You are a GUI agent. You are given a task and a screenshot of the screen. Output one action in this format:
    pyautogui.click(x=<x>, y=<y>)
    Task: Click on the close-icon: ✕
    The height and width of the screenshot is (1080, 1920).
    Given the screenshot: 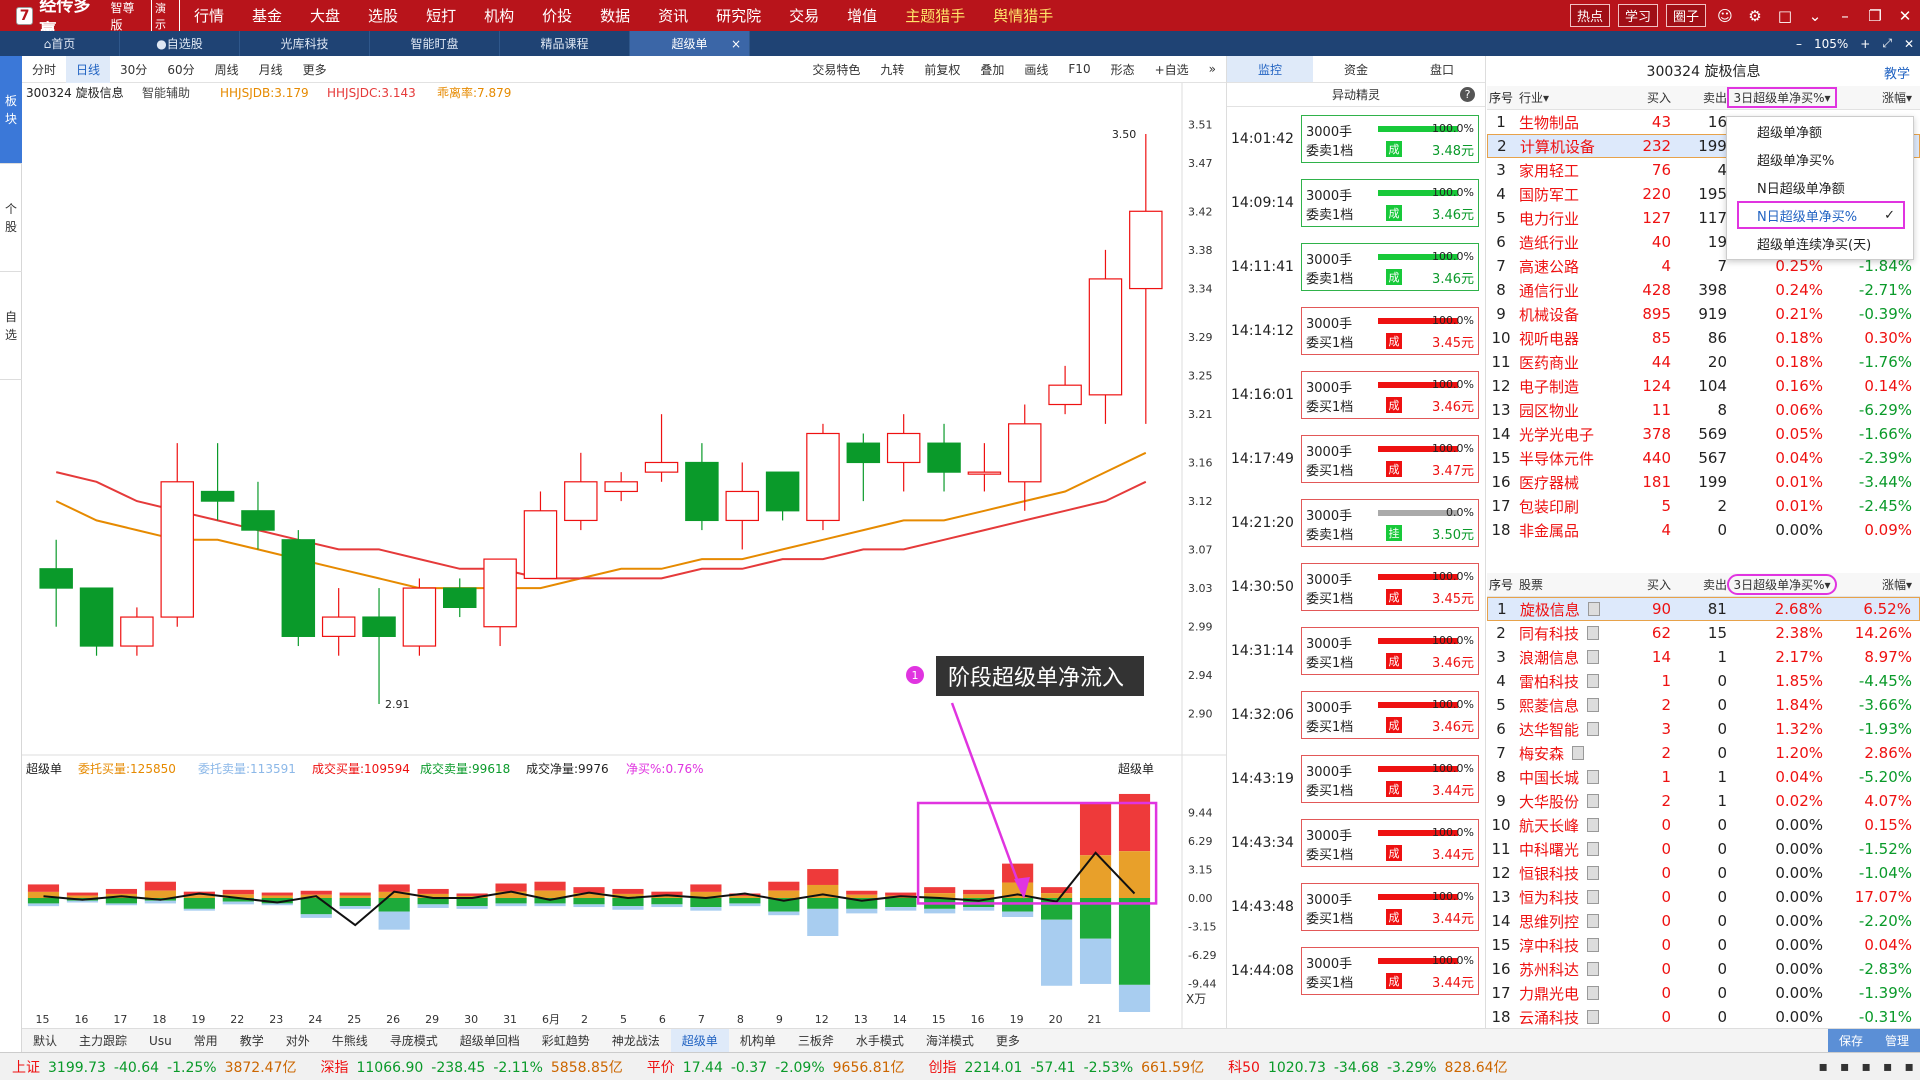 What is the action you would take?
    pyautogui.click(x=1905, y=16)
    